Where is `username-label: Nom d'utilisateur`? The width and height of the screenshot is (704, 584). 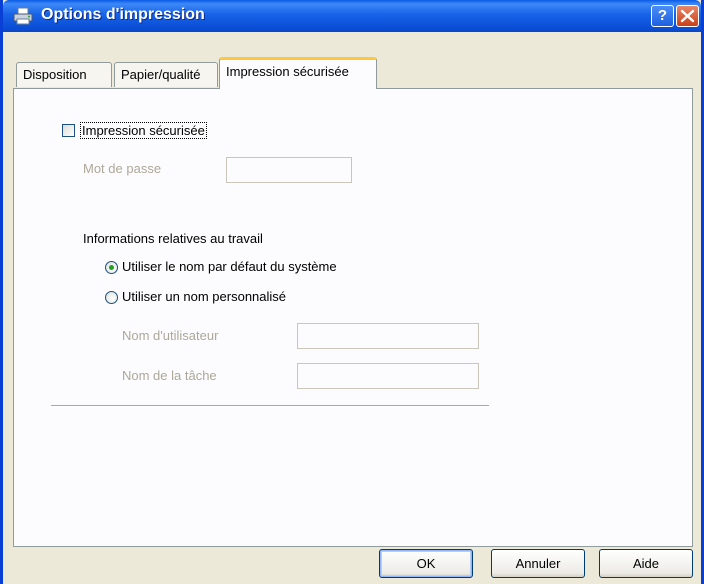 username-label: Nom d'utilisateur is located at coordinates (170, 335).